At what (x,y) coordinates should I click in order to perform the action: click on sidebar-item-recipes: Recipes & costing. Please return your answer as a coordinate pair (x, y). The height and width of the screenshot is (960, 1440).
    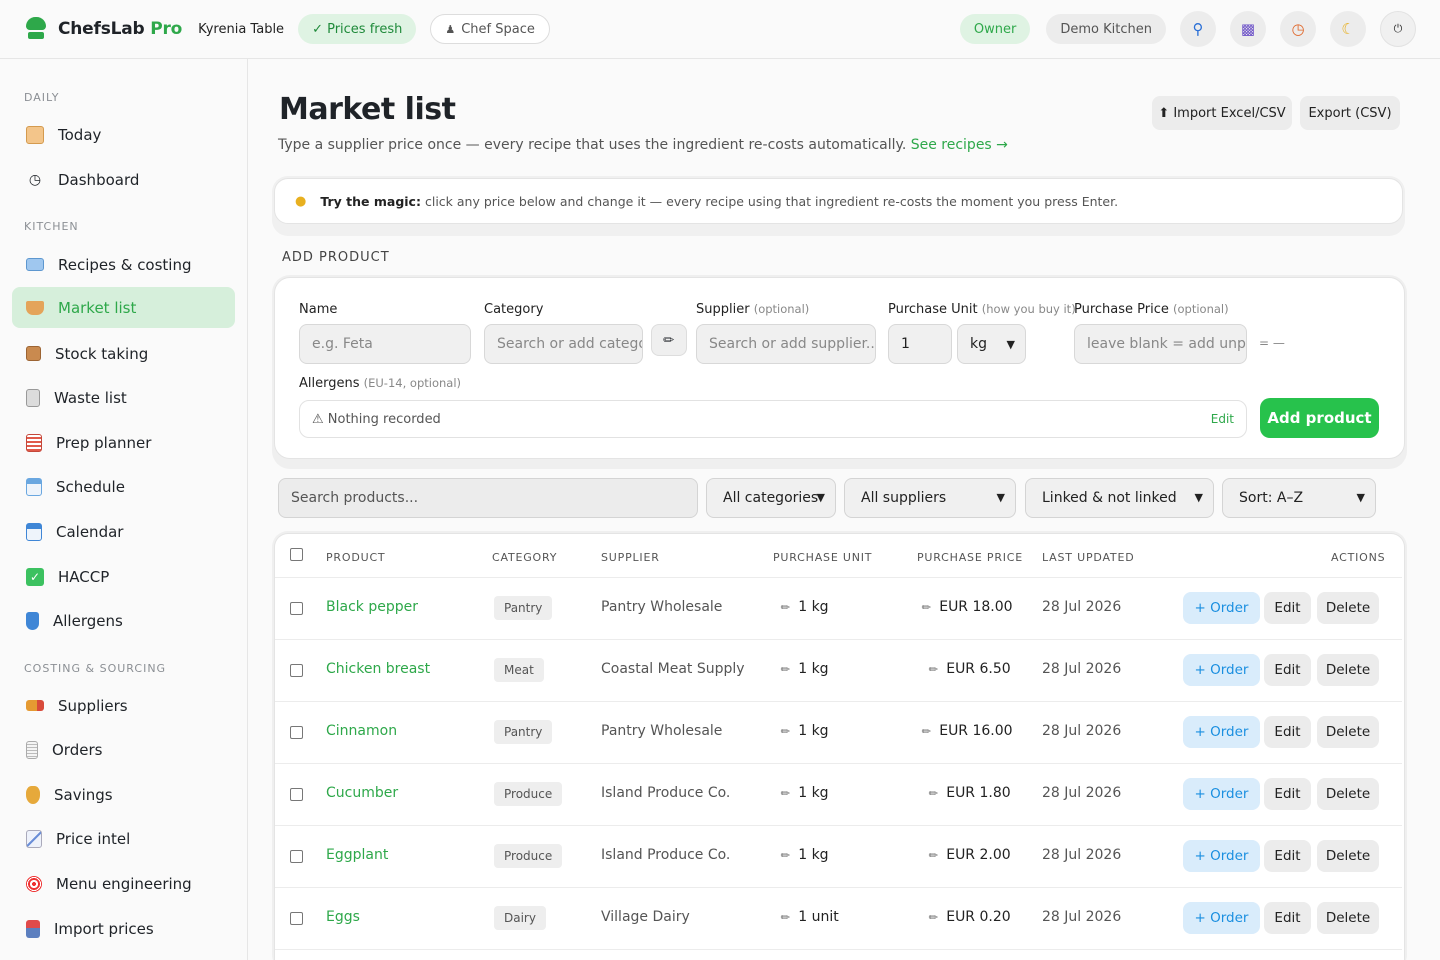
    Looking at the image, I should click on (123, 264).